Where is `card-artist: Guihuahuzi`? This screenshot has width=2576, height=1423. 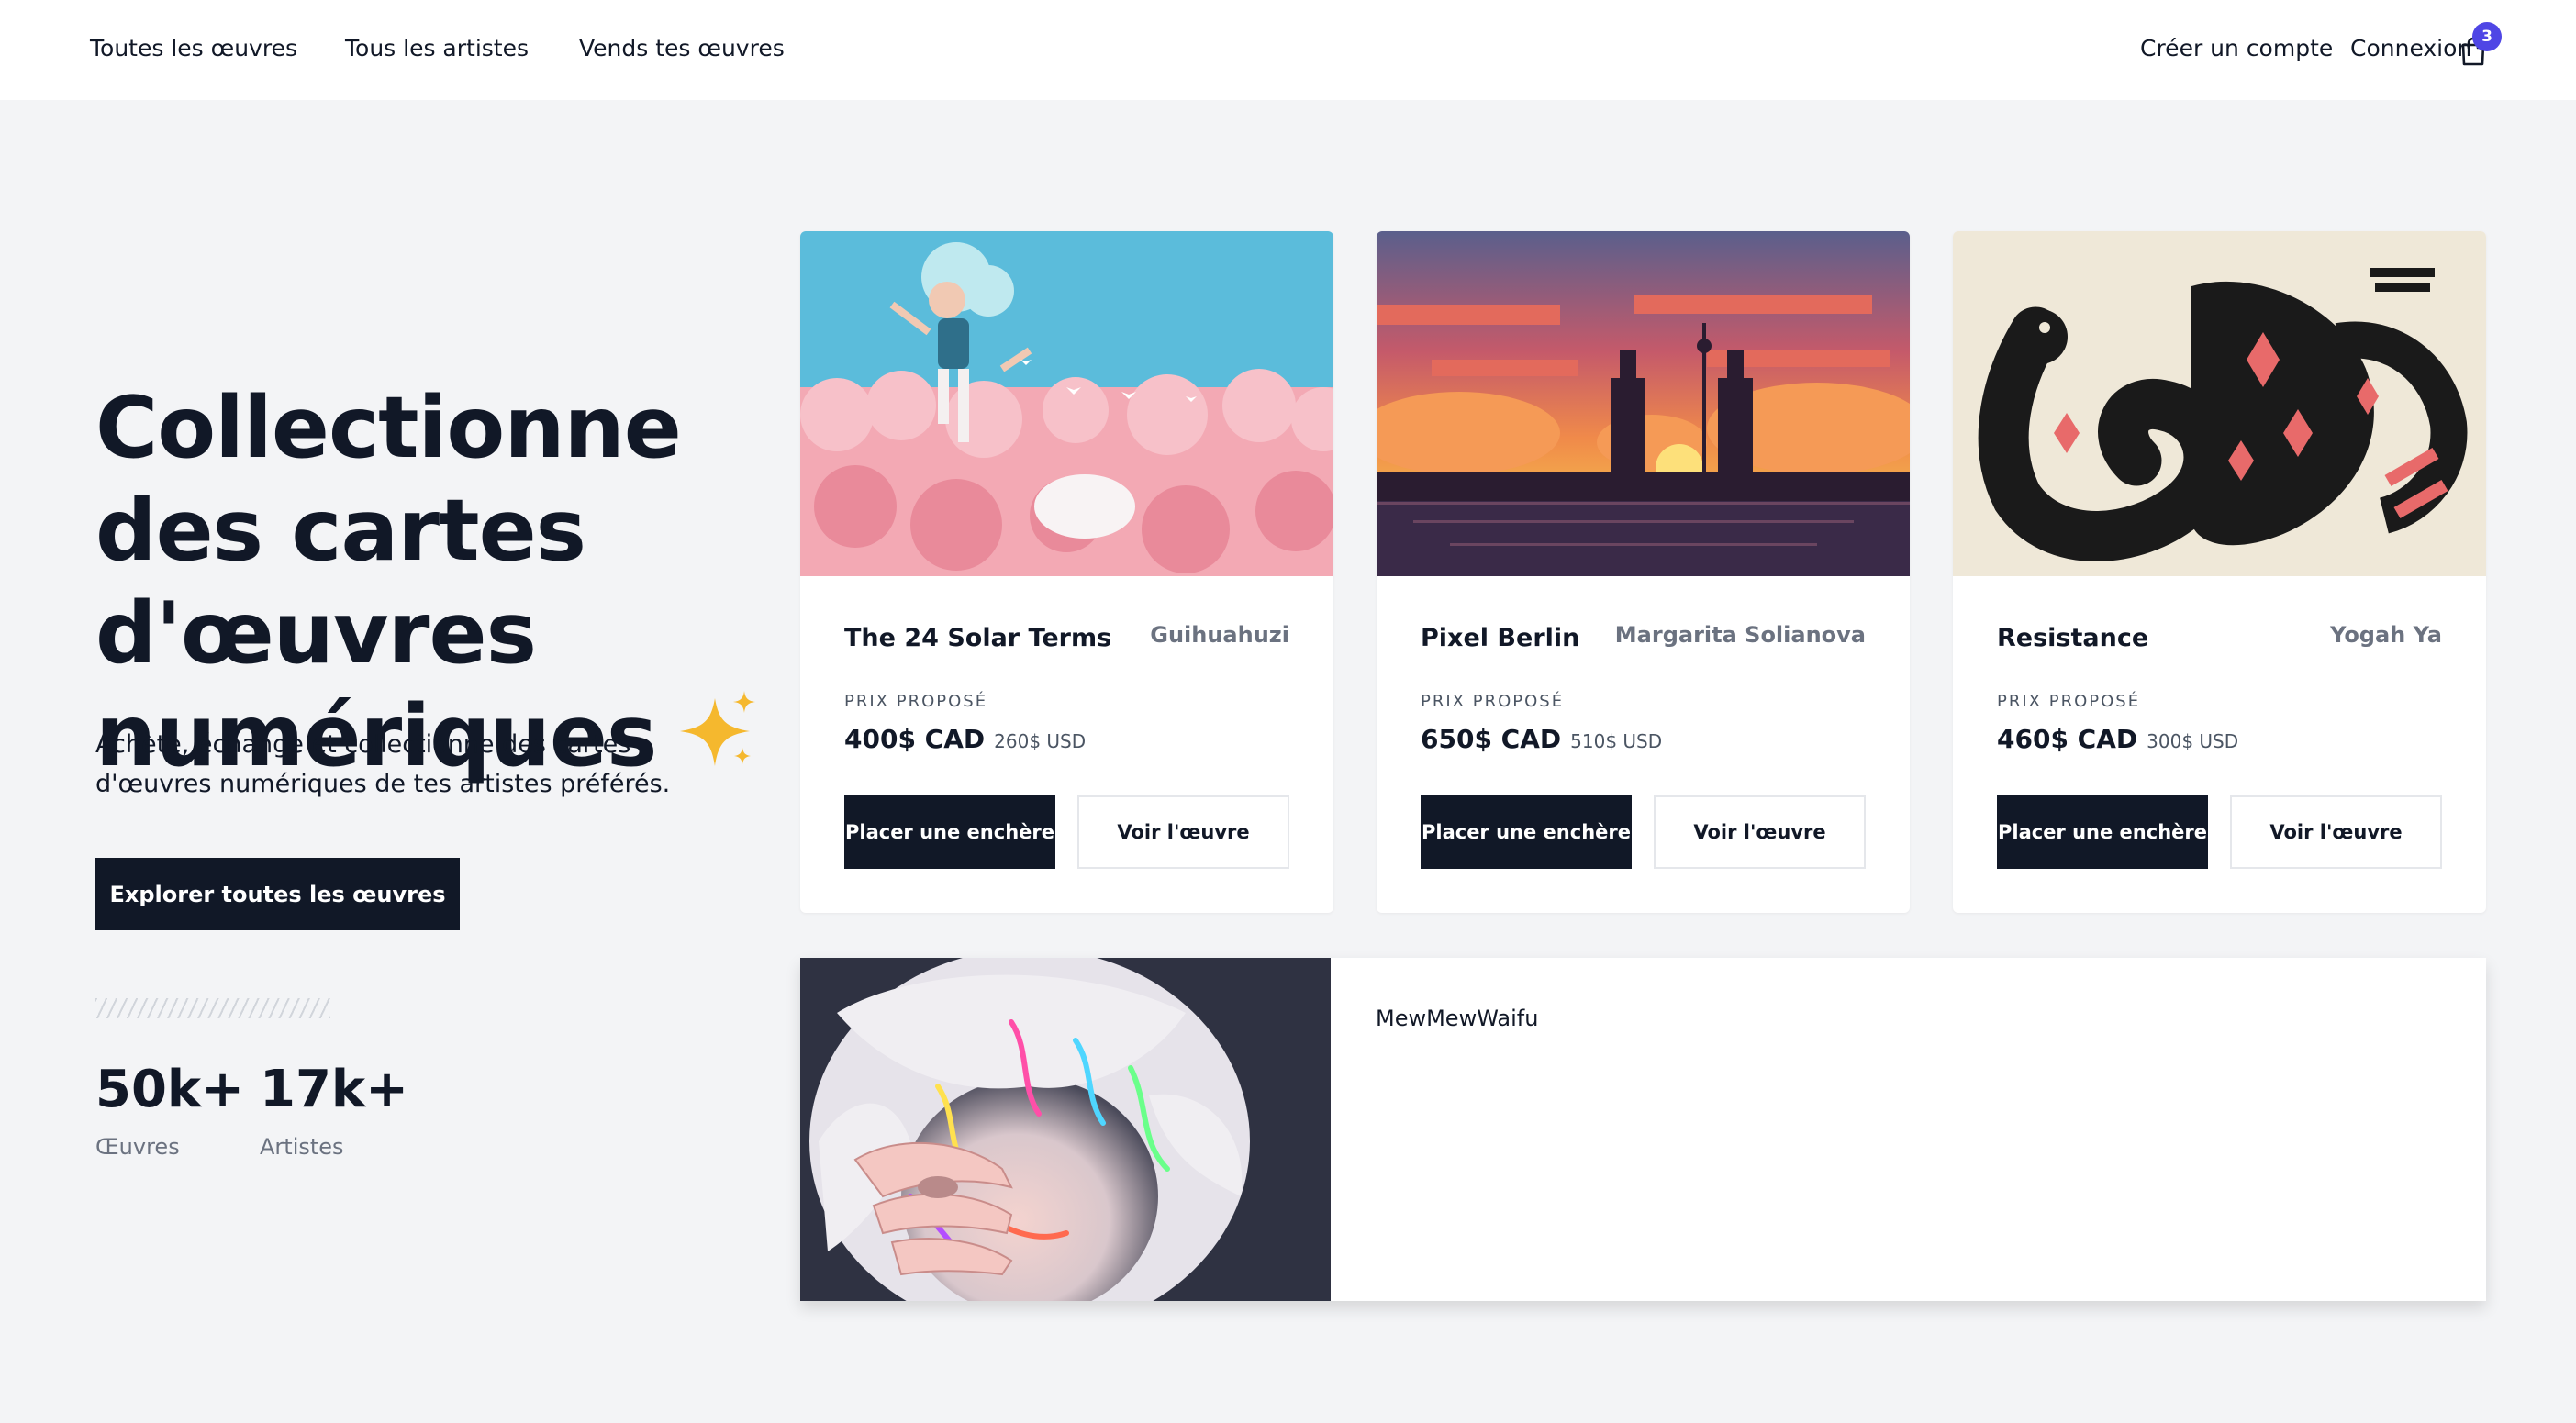
card-artist: Guihuahuzi is located at coordinates (1219, 635).